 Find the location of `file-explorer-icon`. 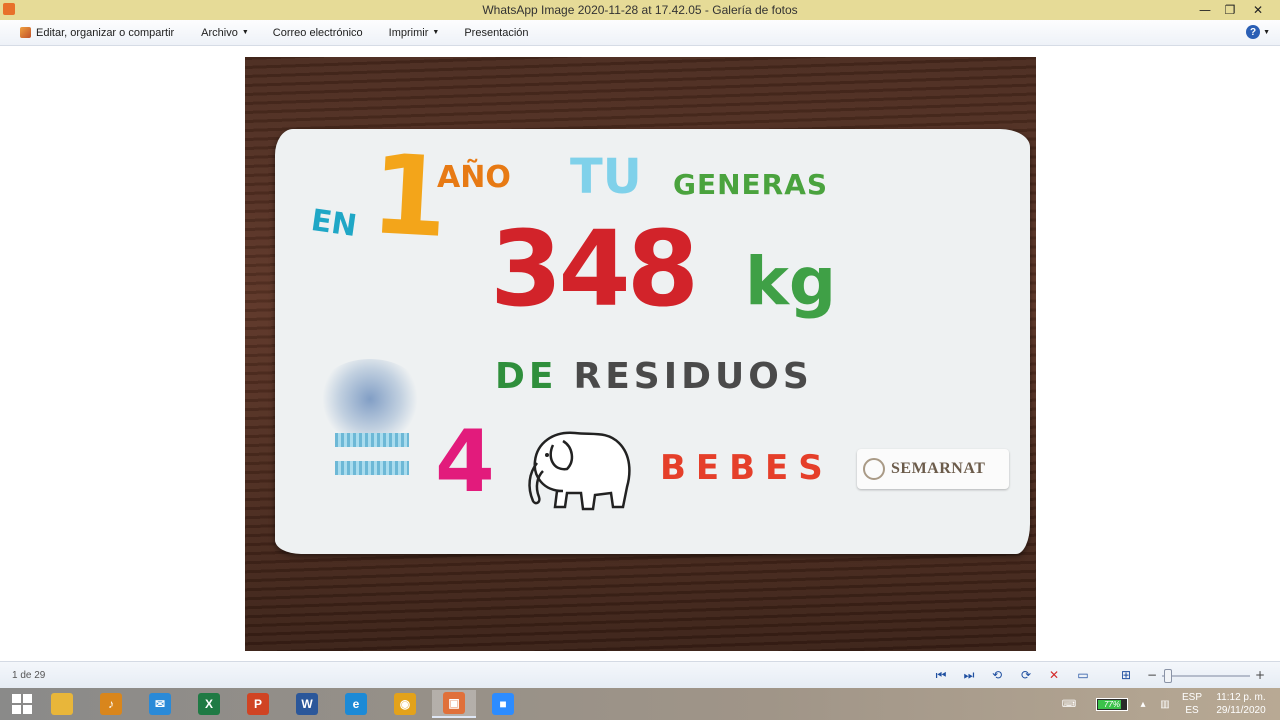

file-explorer-icon is located at coordinates (62, 704).